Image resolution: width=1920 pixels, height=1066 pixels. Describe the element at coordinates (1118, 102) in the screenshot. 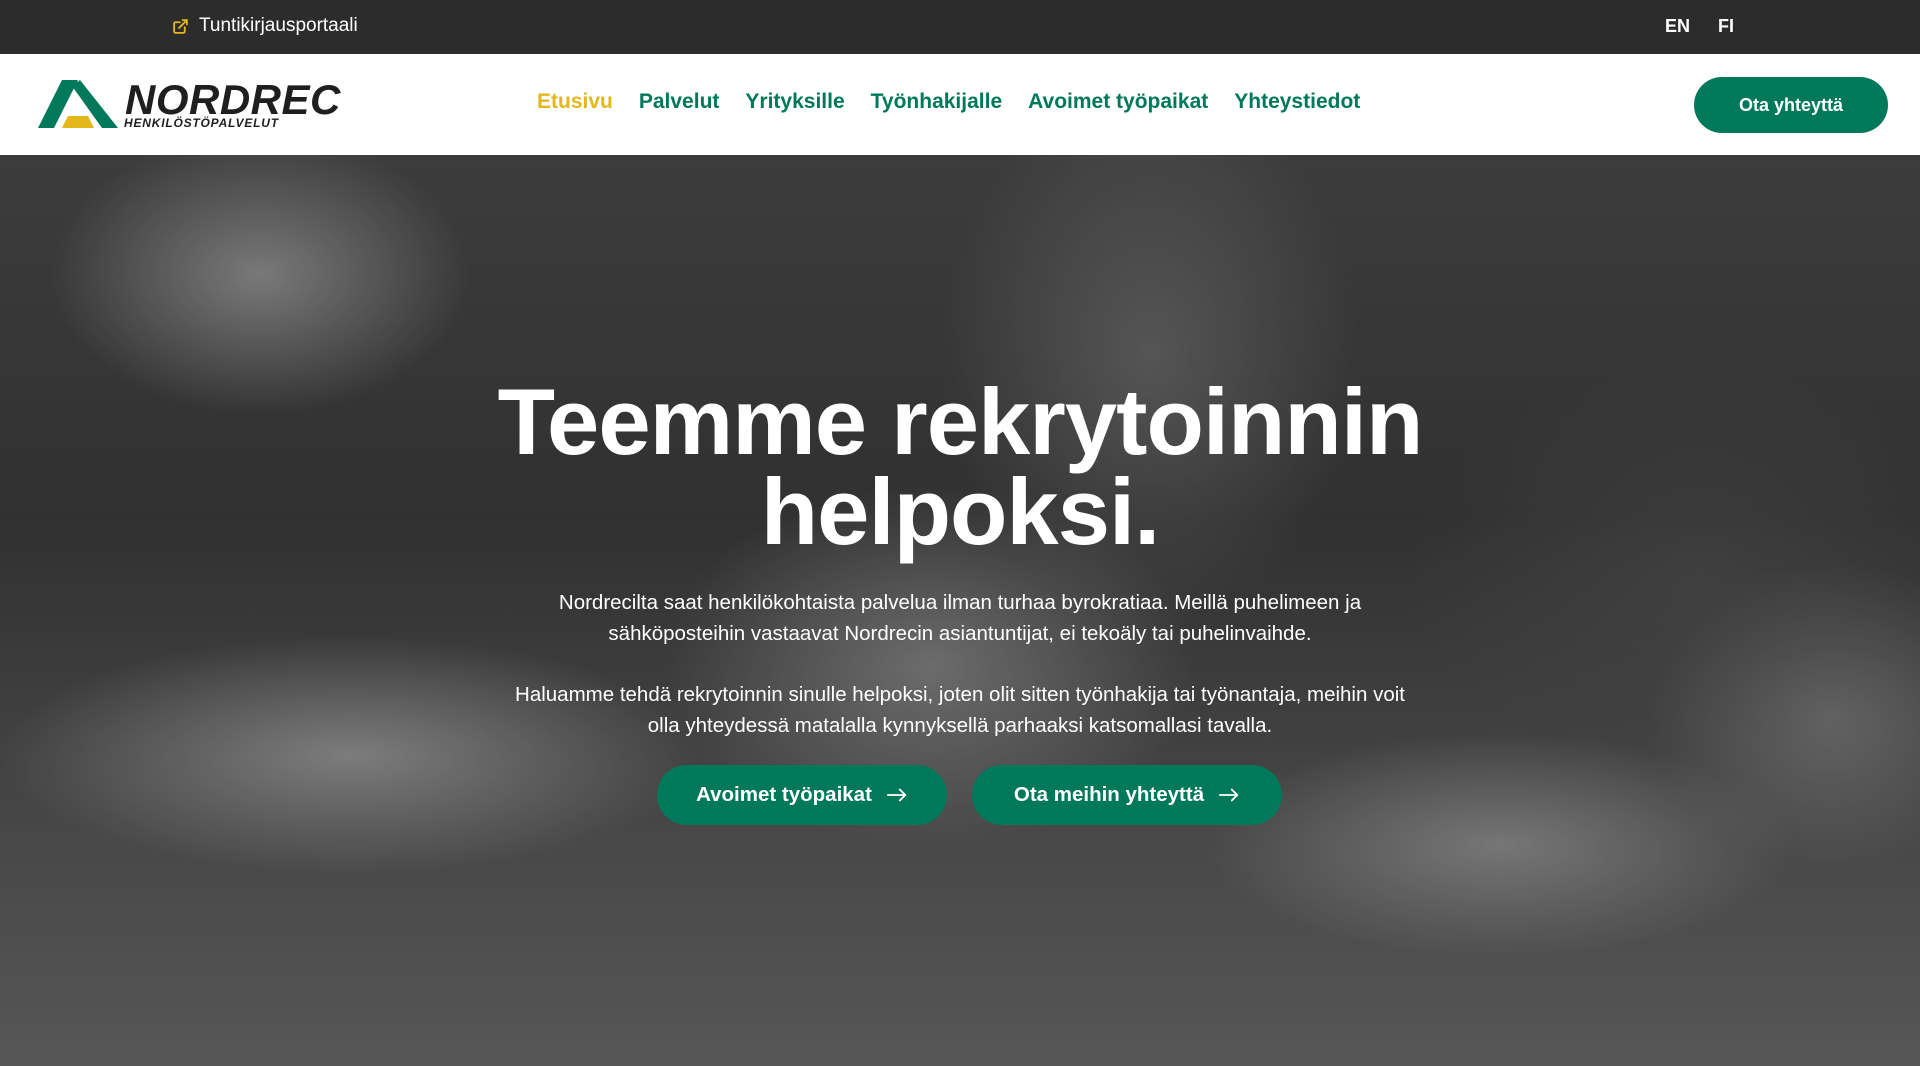

I see `nav-item-avoimet-tyopaikat: Avoimet työpaikat` at that location.